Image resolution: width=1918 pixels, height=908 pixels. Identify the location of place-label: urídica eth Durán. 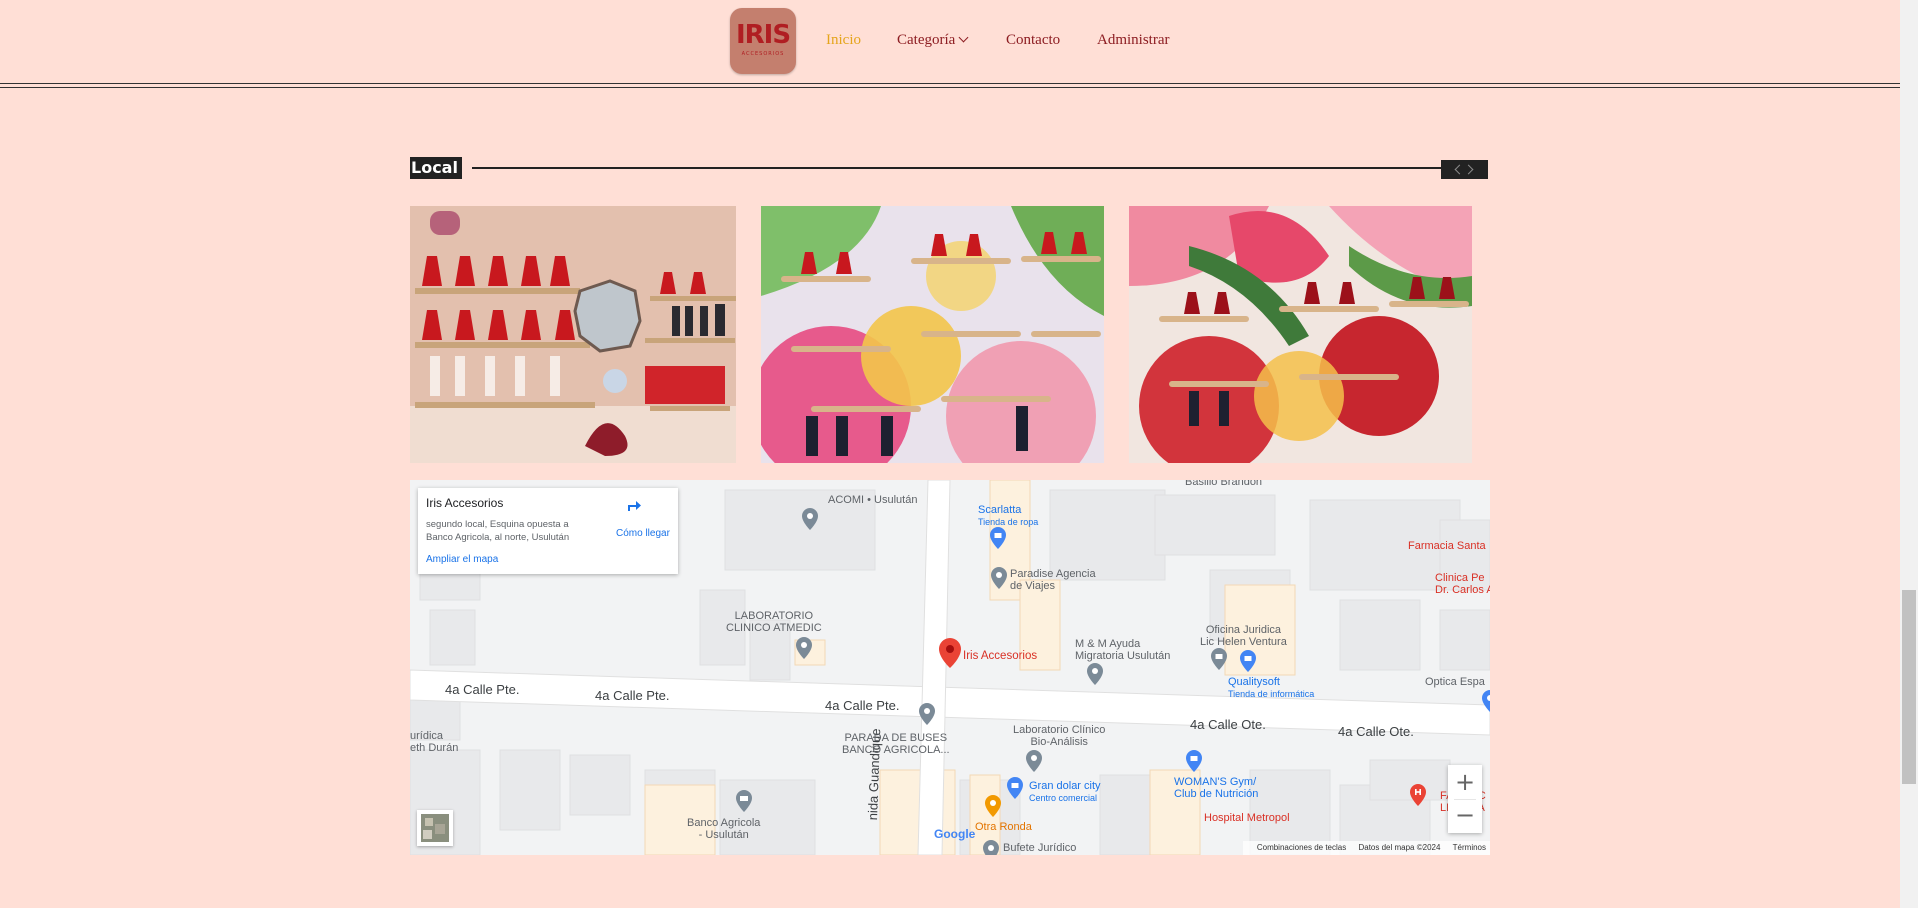
(434, 742).